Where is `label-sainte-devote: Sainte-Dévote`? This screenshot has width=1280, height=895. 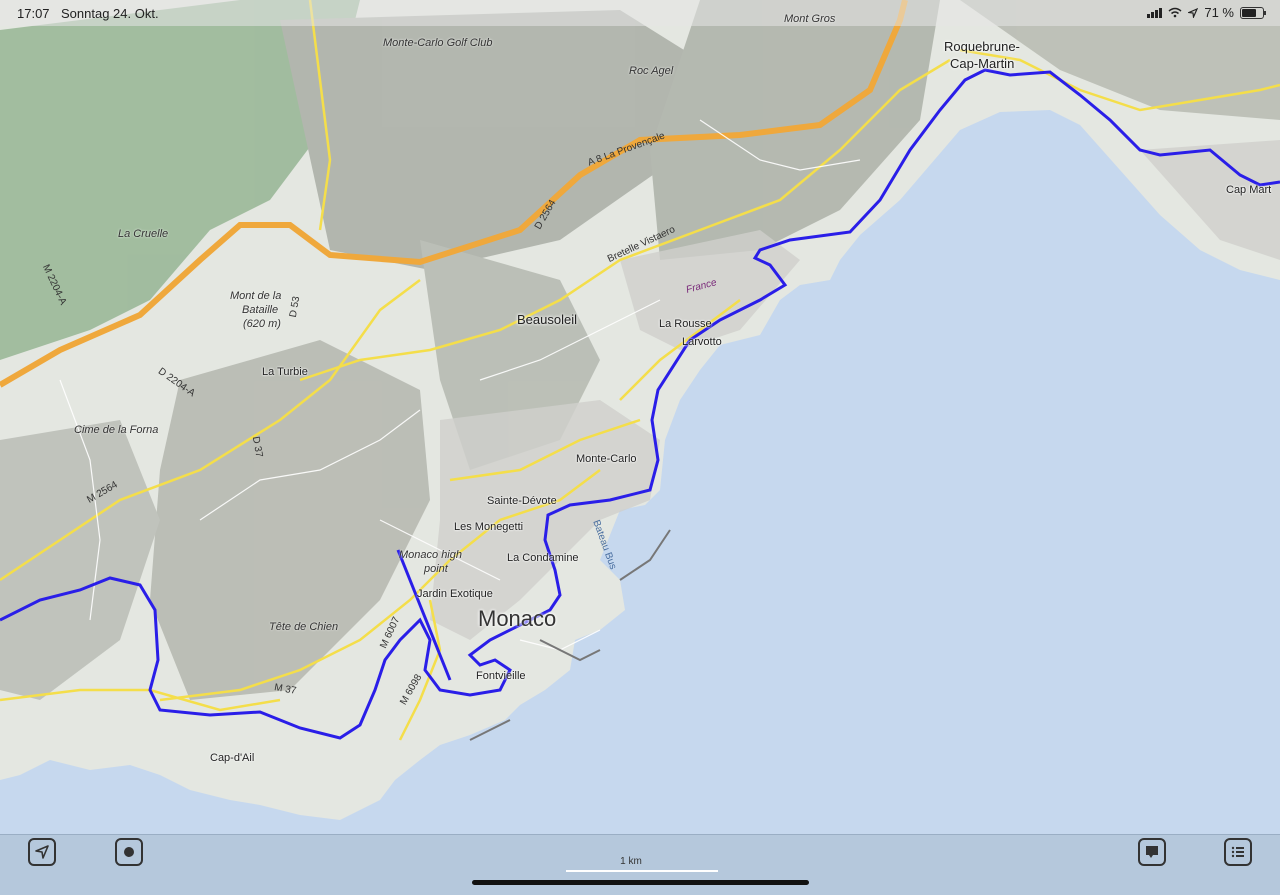
label-sainte-devote: Sainte-Dévote is located at coordinates (522, 501).